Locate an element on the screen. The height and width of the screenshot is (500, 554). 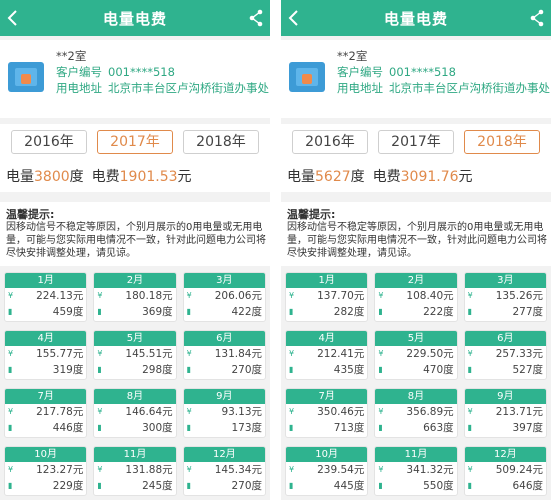
month-power: 319度 is located at coordinates (68, 370).